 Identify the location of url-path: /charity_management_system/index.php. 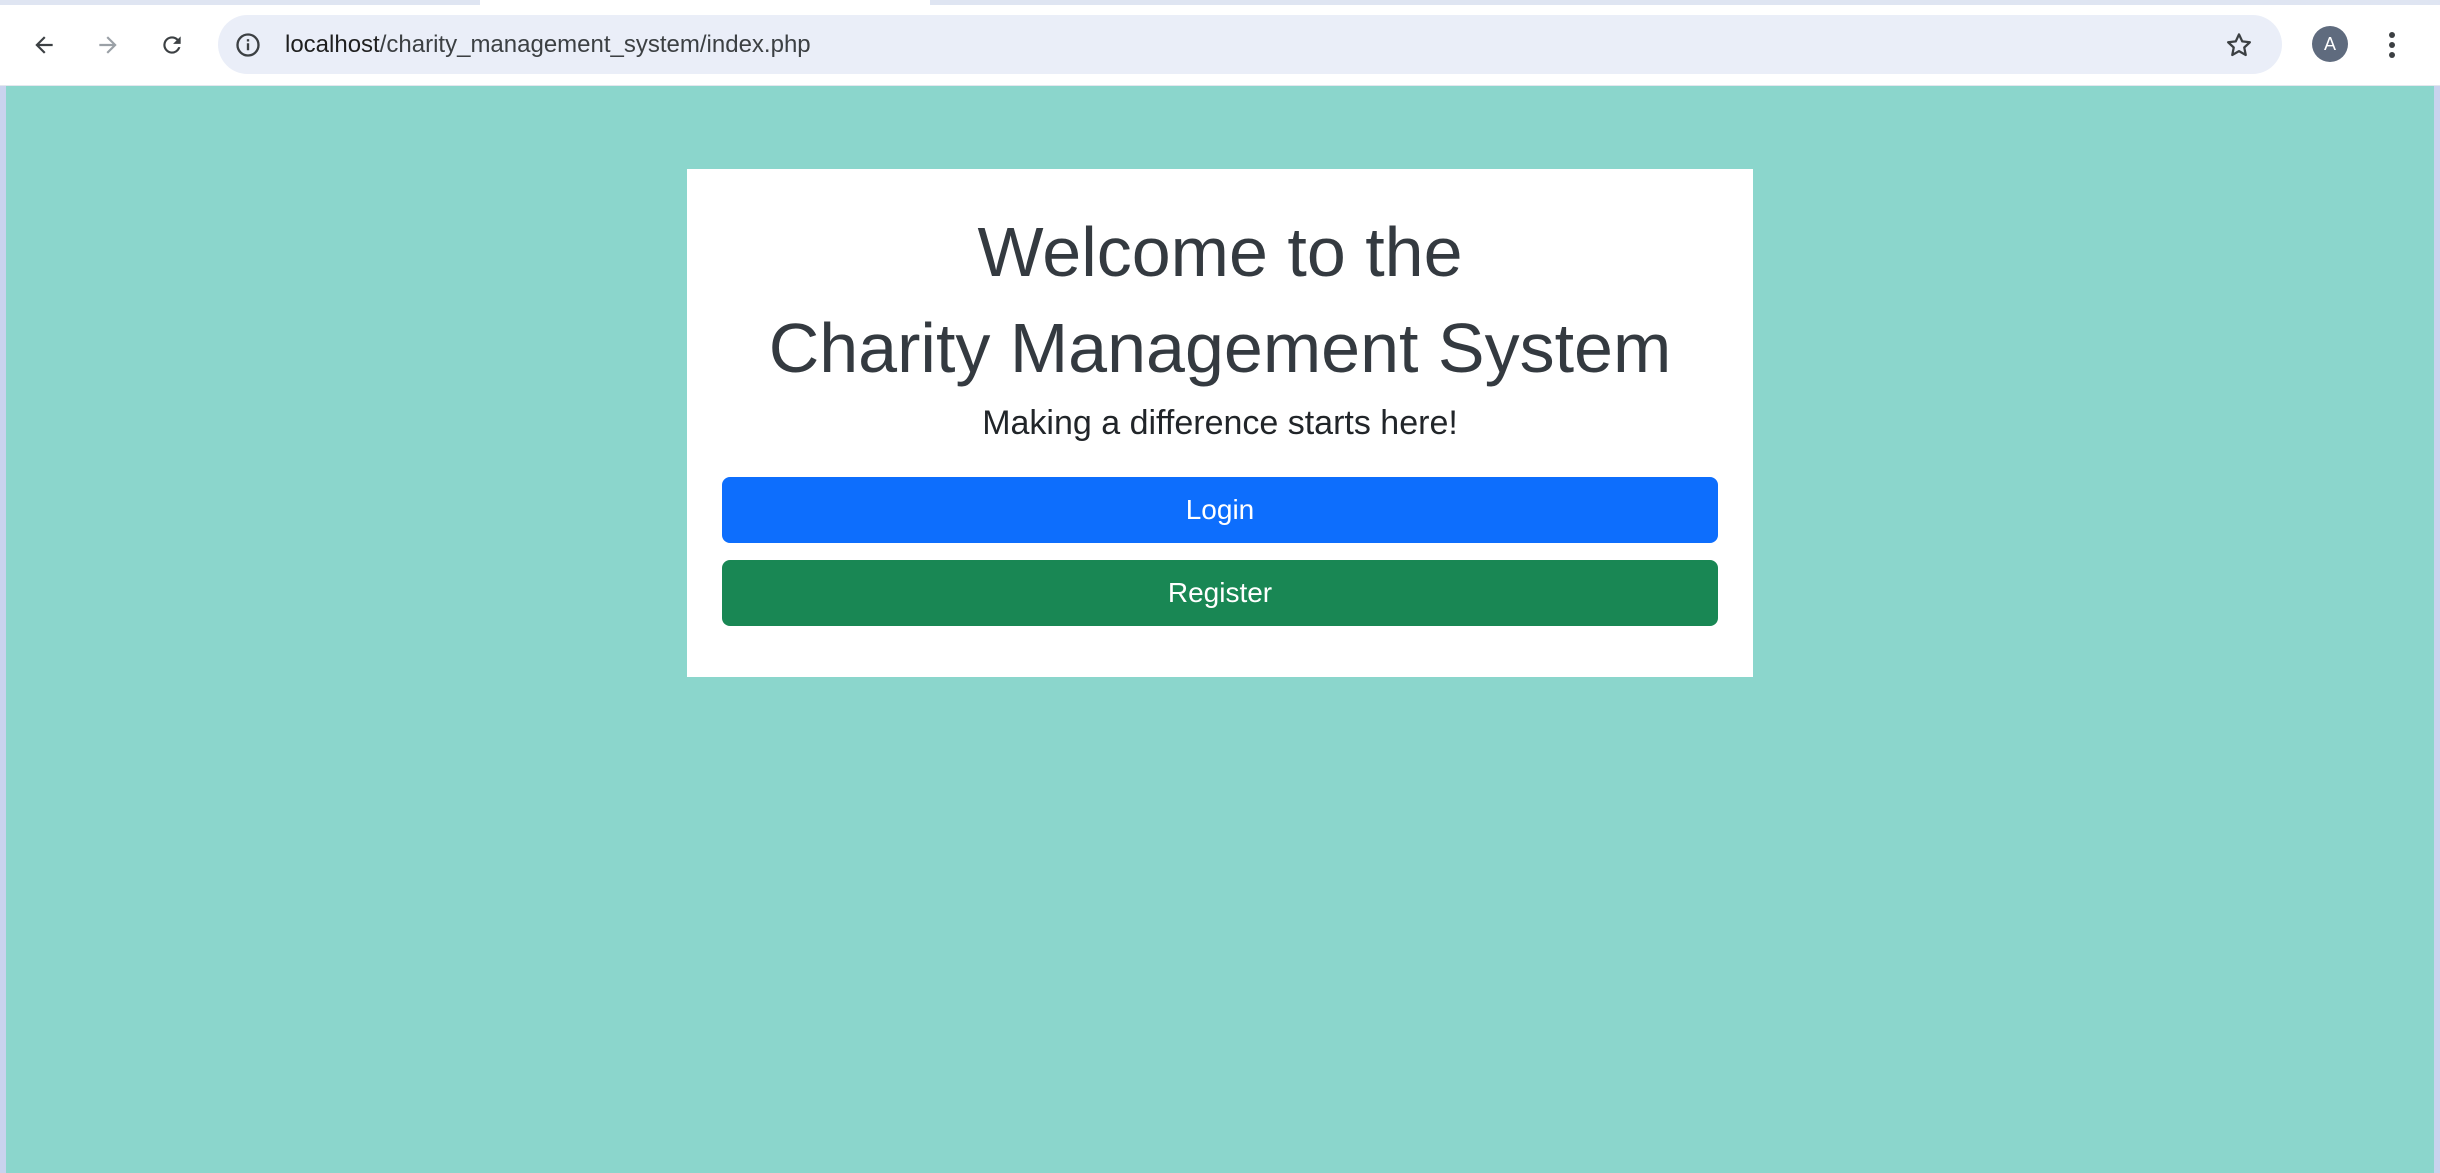
(595, 44).